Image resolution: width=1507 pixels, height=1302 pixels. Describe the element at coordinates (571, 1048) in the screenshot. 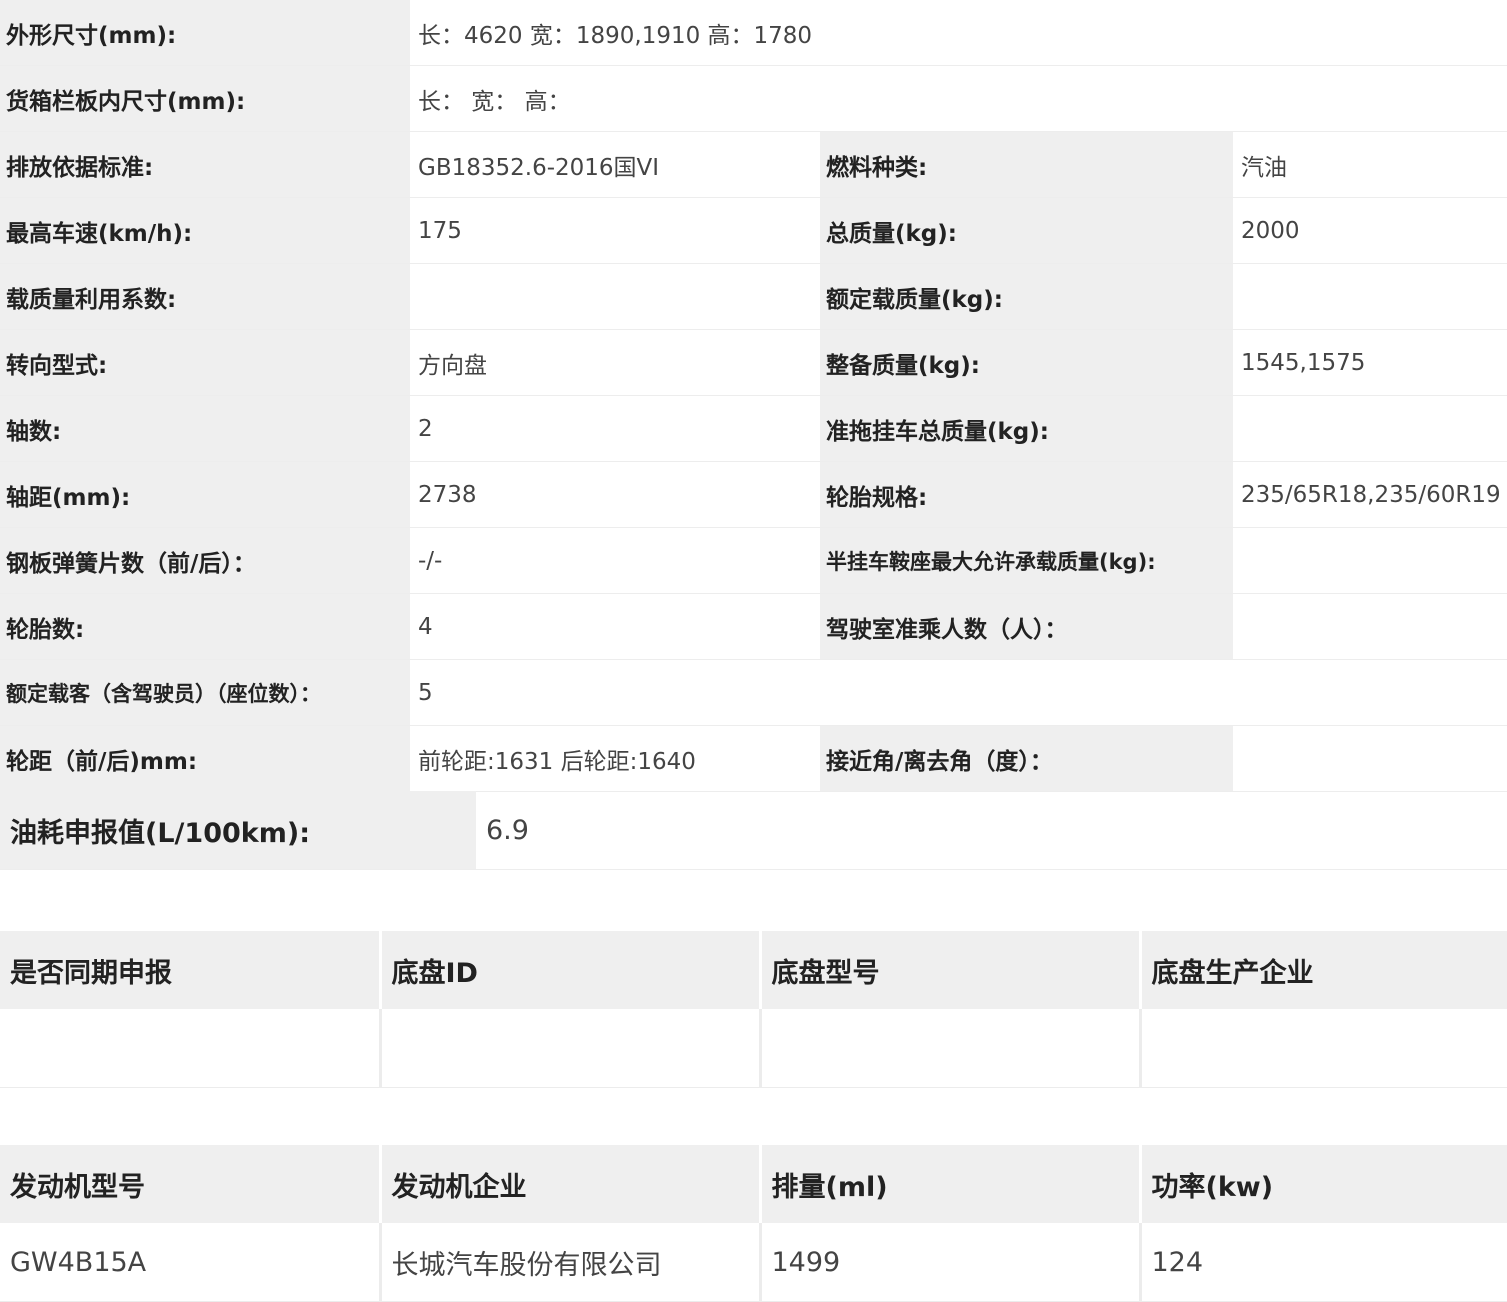

I see `chassis-cell-id` at that location.